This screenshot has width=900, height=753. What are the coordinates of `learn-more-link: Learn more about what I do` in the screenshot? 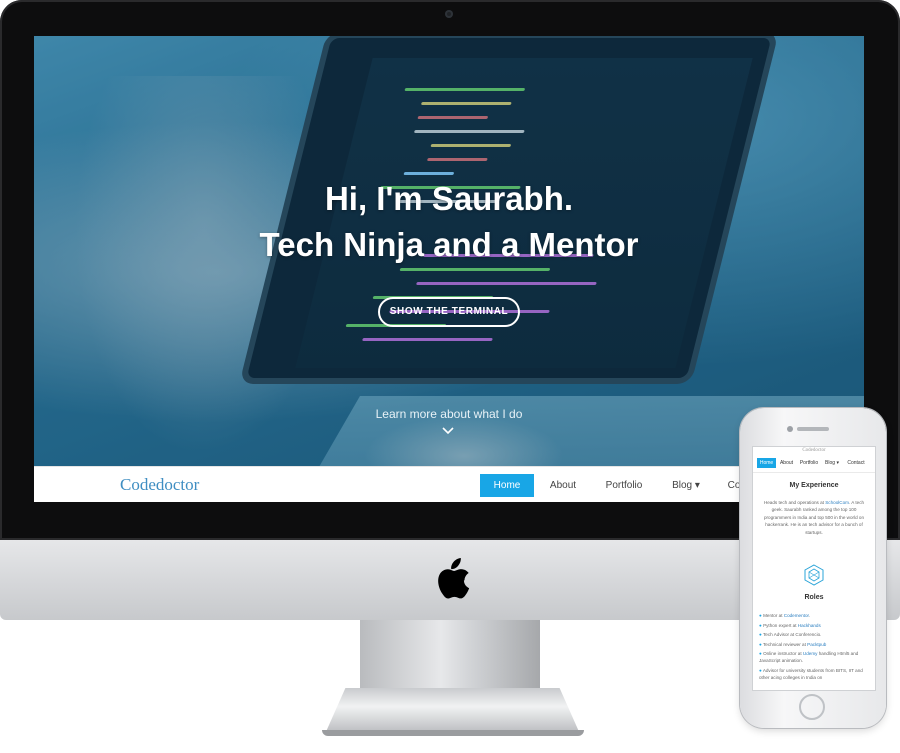 It's located at (449, 414).